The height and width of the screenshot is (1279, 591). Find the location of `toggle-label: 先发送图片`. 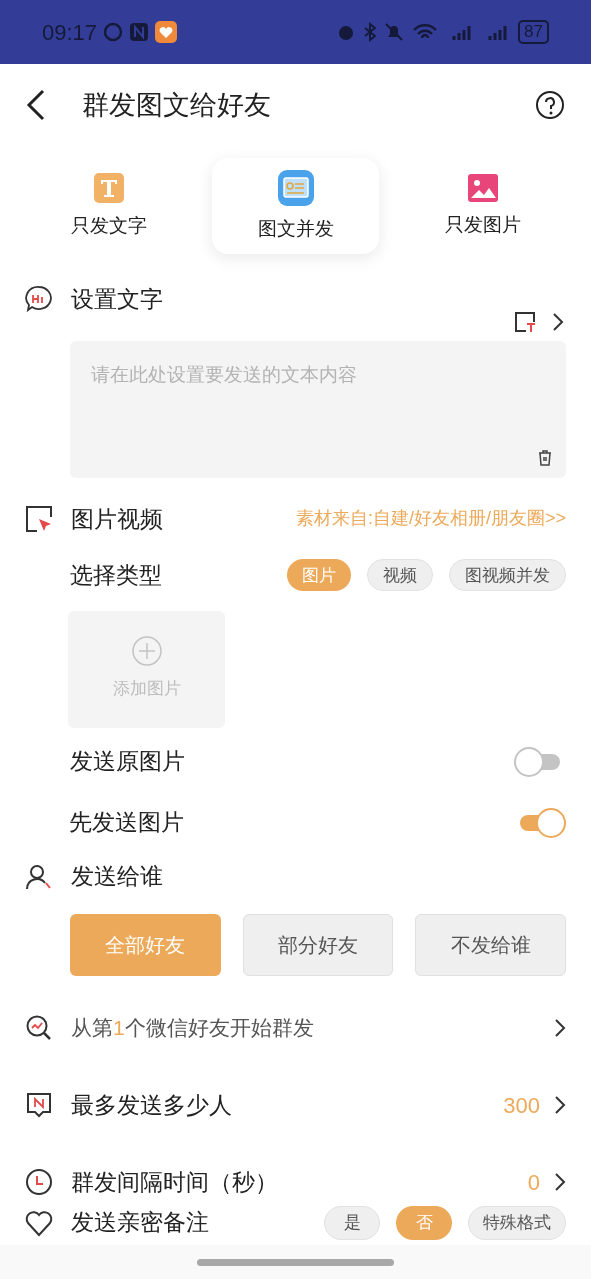

toggle-label: 先发送图片 is located at coordinates (126, 823).